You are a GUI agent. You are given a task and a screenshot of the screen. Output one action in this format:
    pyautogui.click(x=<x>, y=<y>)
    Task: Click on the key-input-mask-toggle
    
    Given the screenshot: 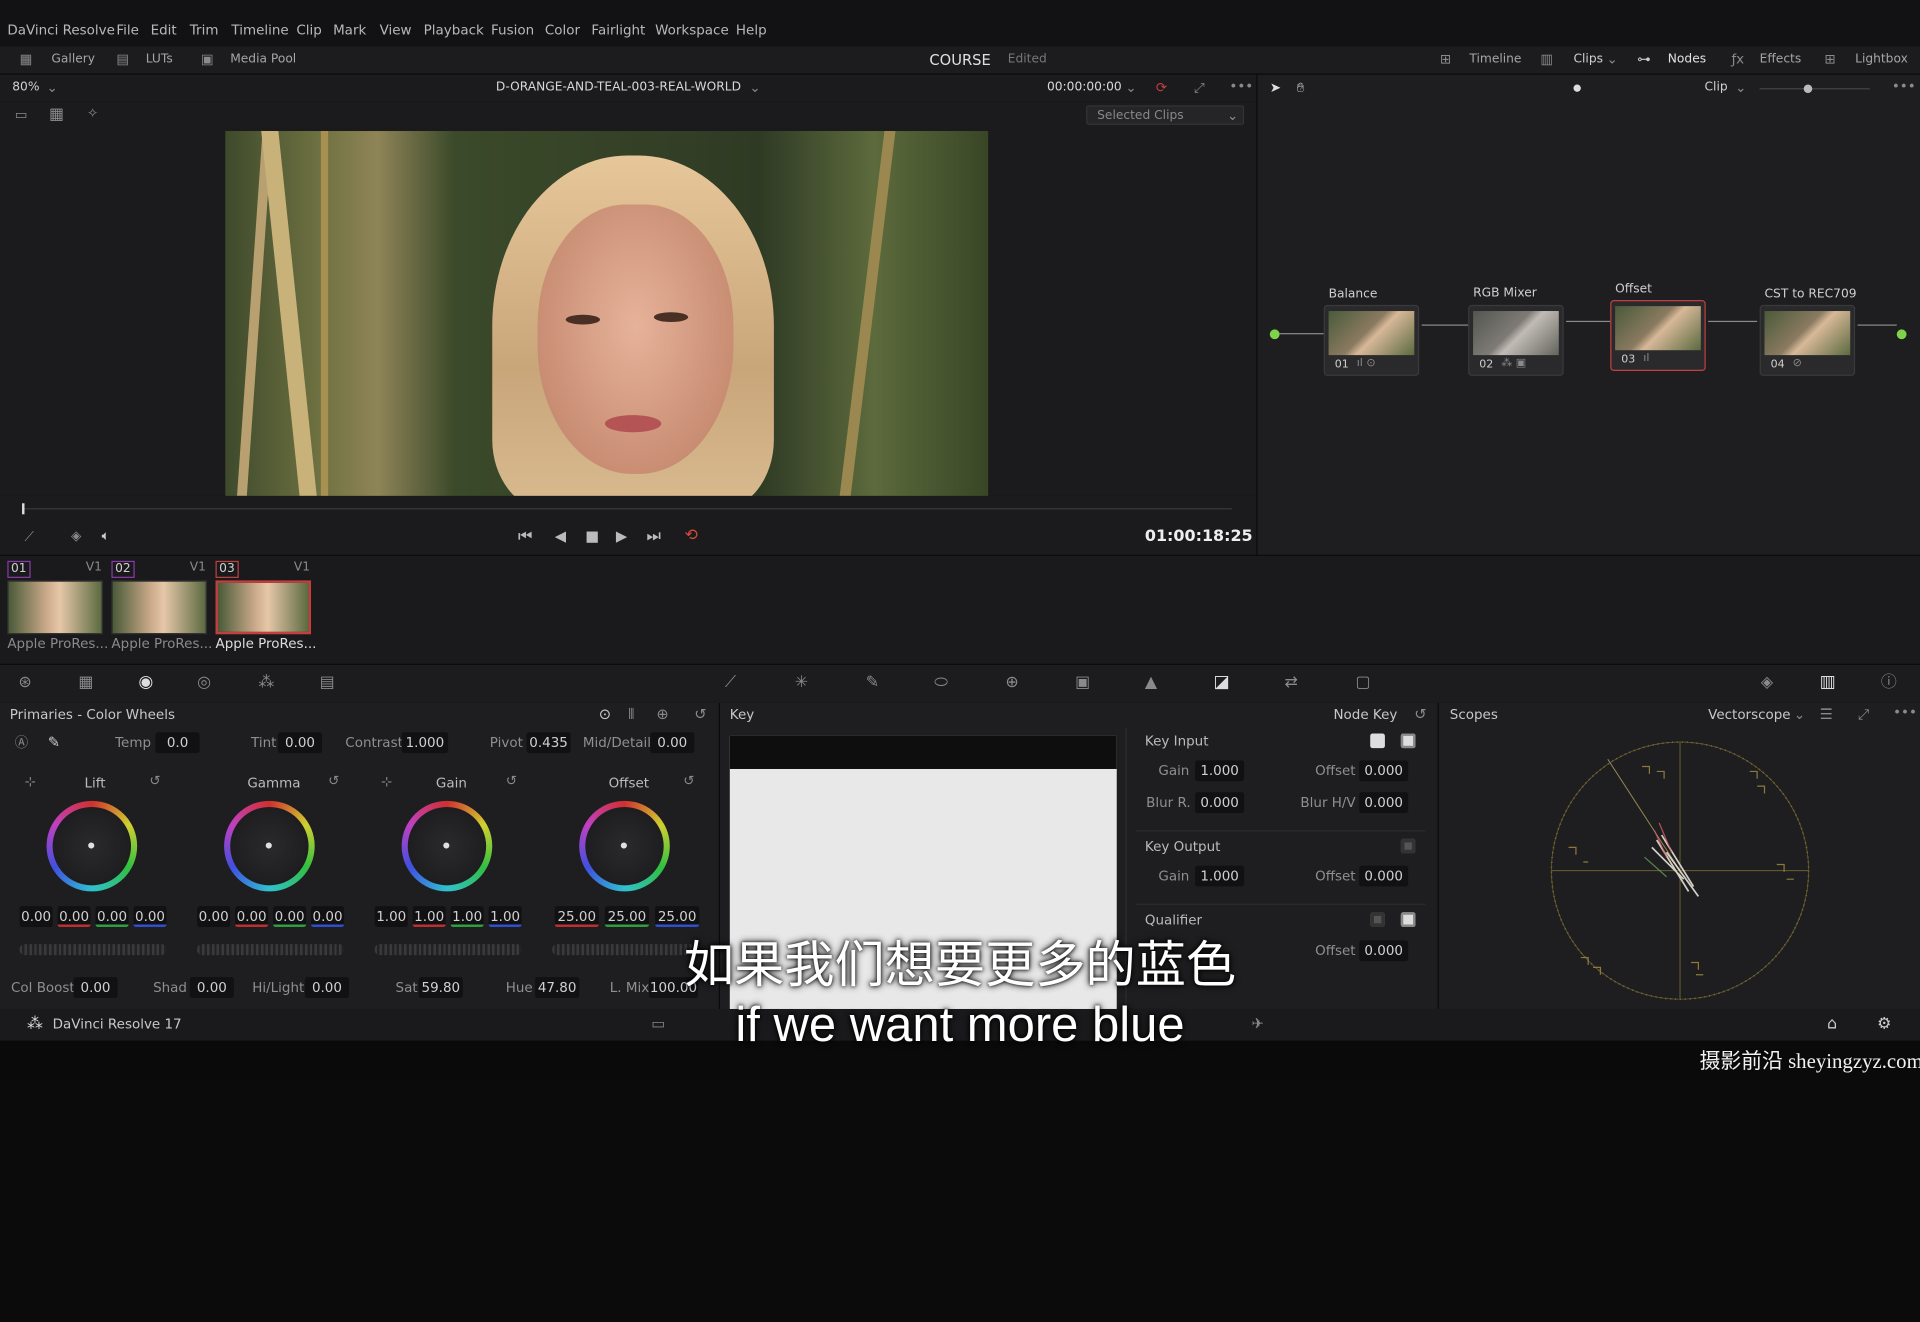 What is the action you would take?
    pyautogui.click(x=1377, y=741)
    